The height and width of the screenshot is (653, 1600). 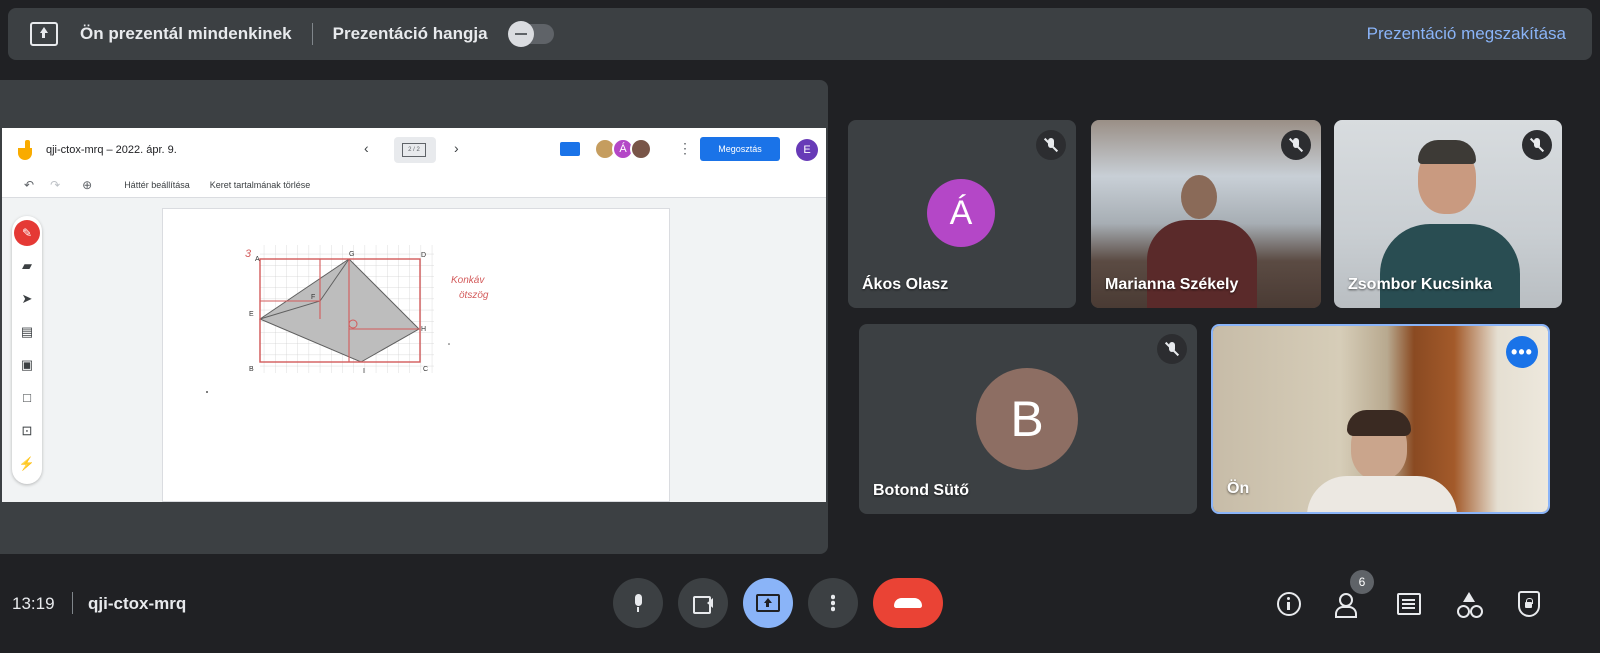 I want to click on collaborator-avatar, so click(x=641, y=149).